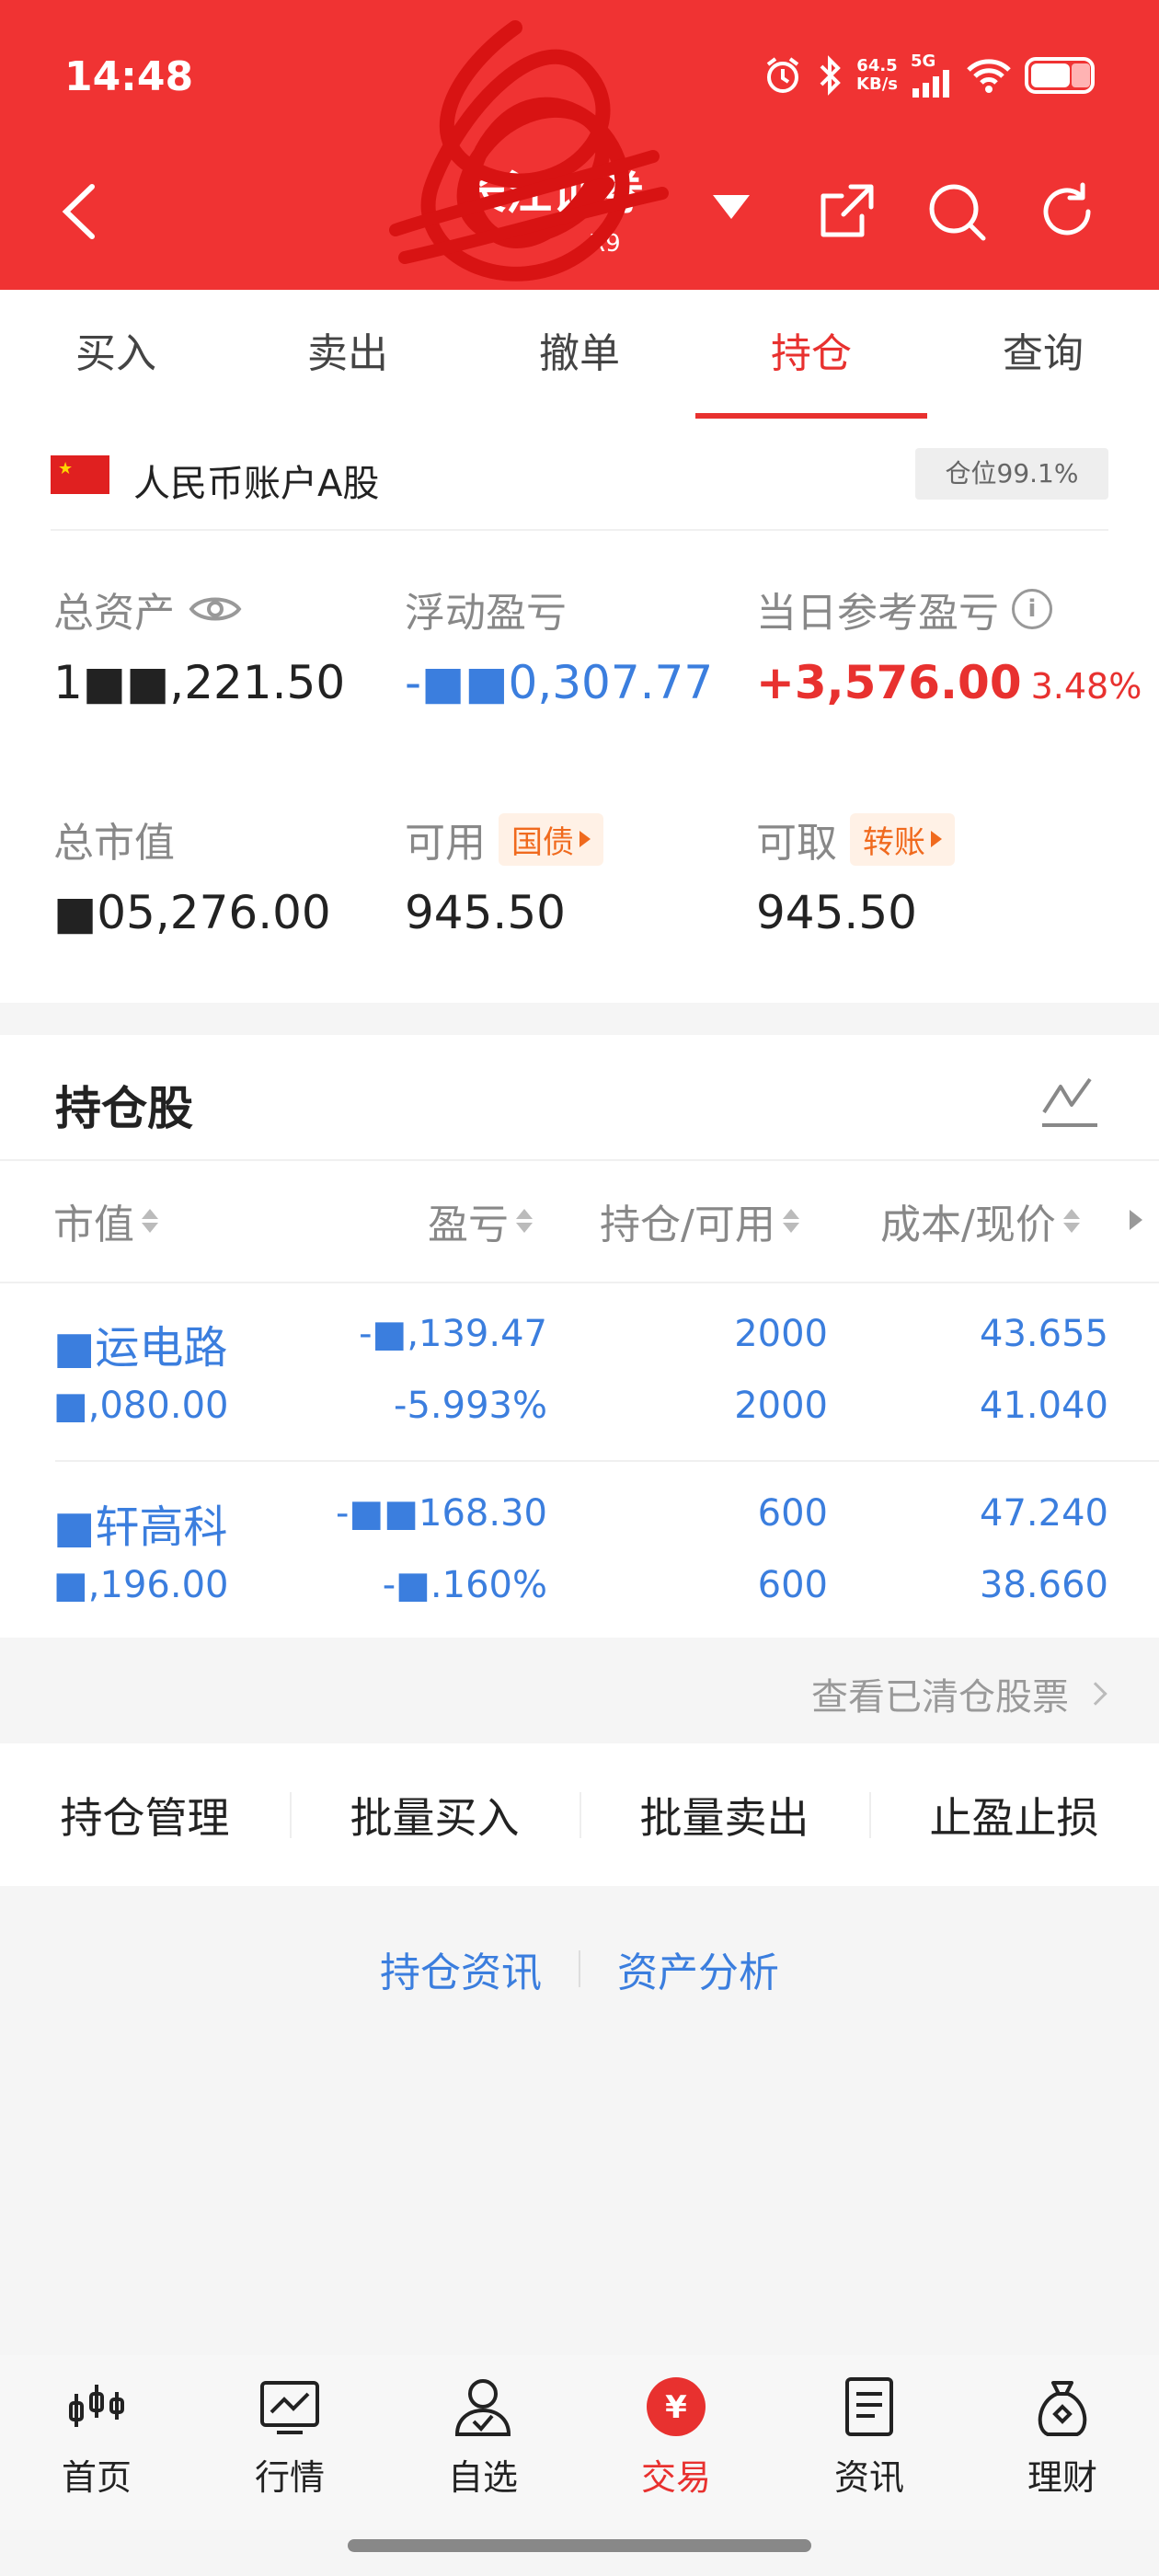 This screenshot has width=1159, height=2576. I want to click on stock-pl: -■,139.47, so click(453, 1334).